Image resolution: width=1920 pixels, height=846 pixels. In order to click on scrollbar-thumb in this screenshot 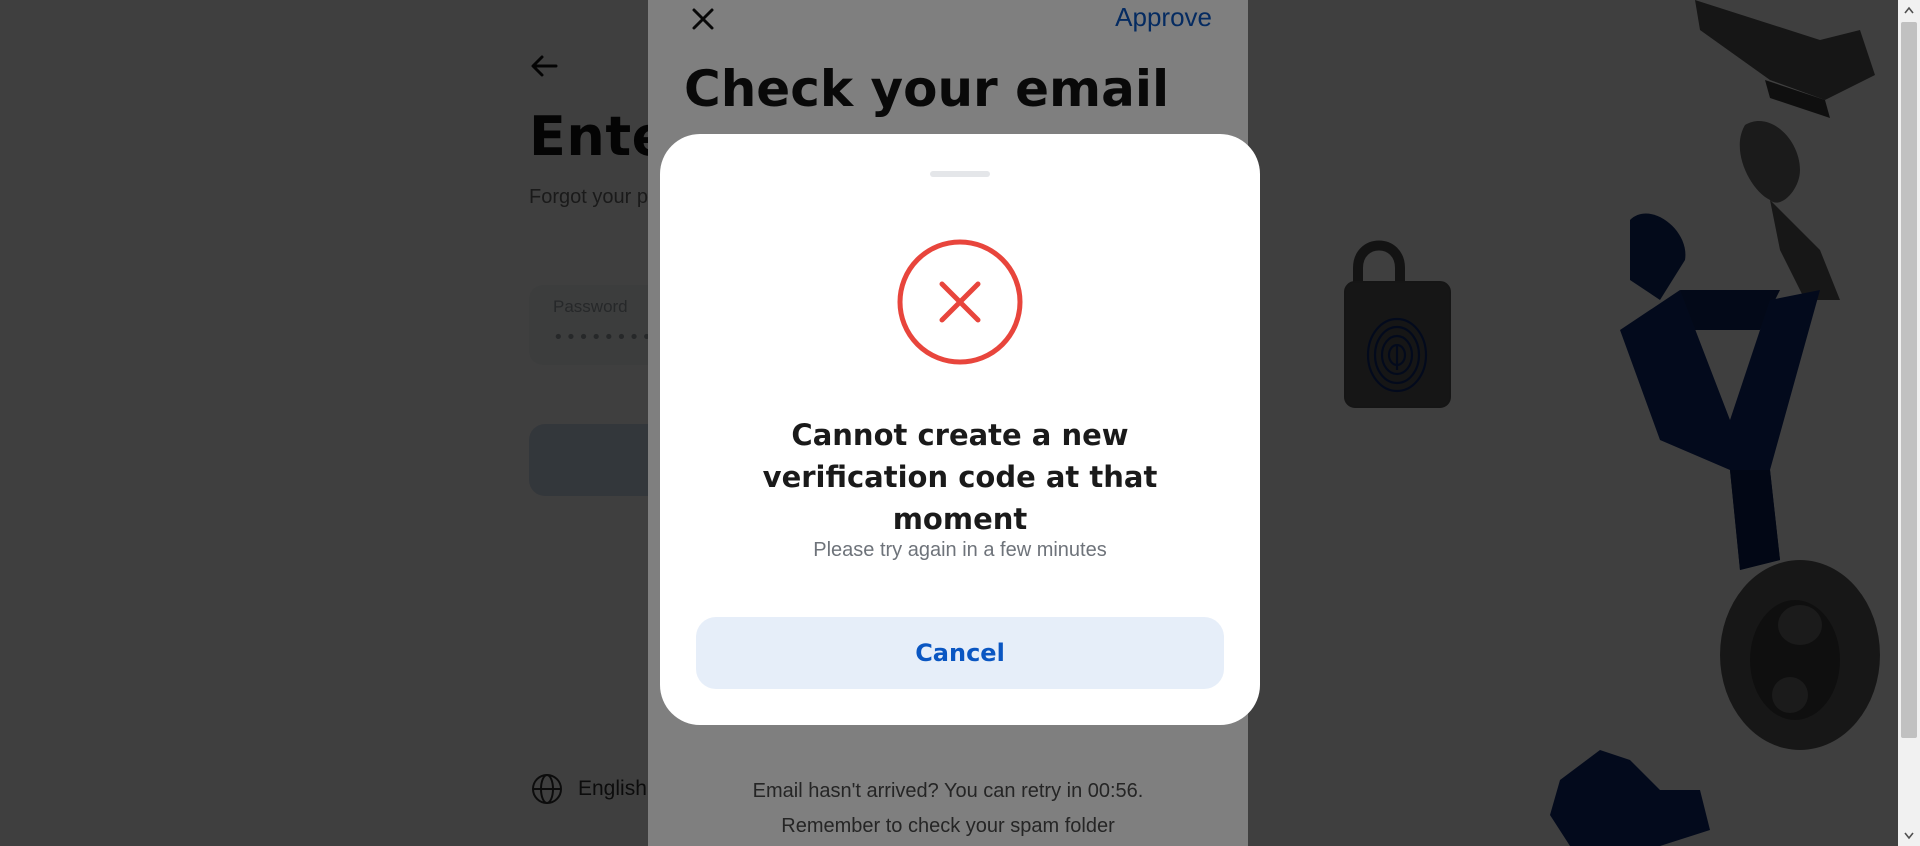, I will do `click(1909, 380)`.